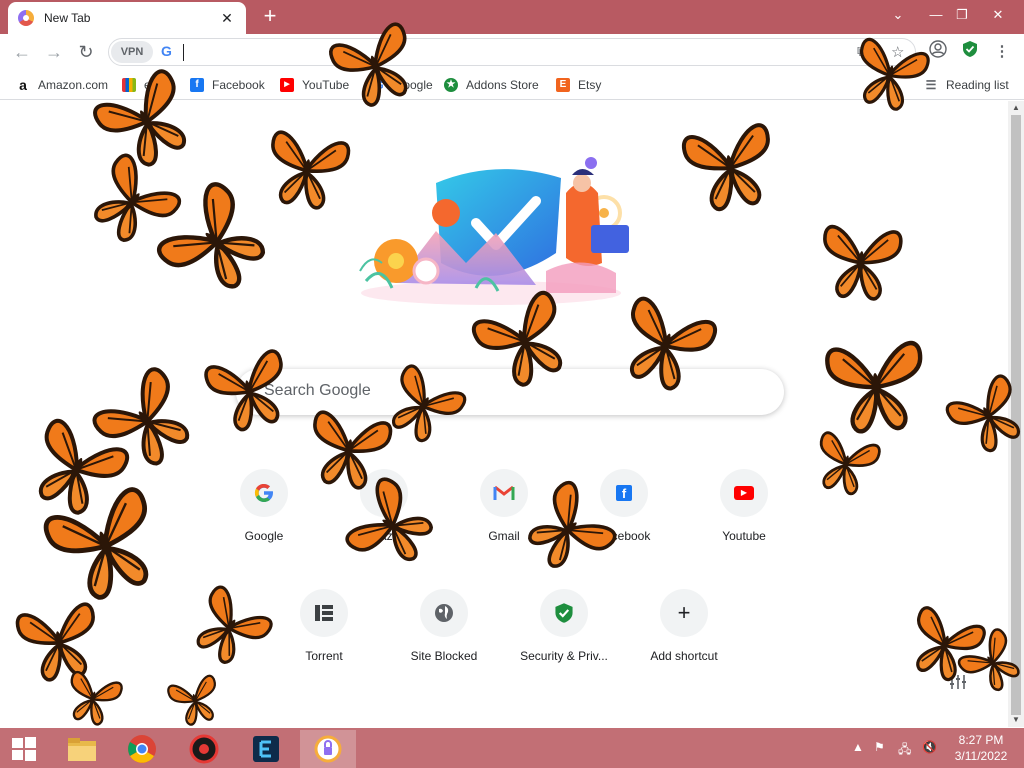 The image size is (1024, 768). What do you see at coordinates (22, 52) in the screenshot?
I see `back-icon: ←` at bounding box center [22, 52].